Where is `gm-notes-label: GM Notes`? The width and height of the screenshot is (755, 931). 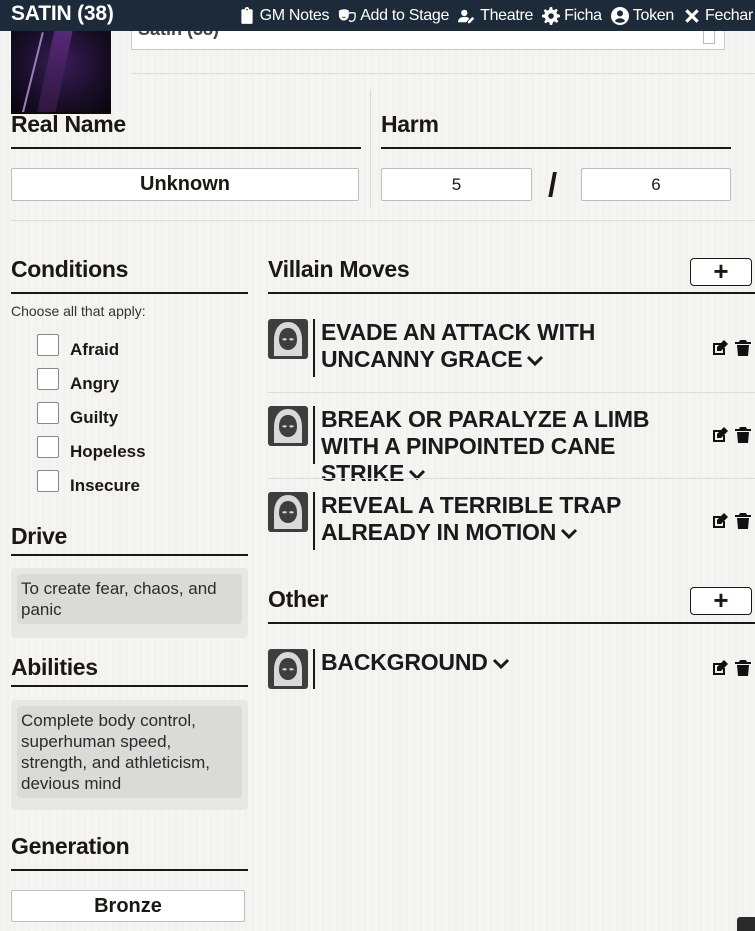 gm-notes-label: GM Notes is located at coordinates (294, 15).